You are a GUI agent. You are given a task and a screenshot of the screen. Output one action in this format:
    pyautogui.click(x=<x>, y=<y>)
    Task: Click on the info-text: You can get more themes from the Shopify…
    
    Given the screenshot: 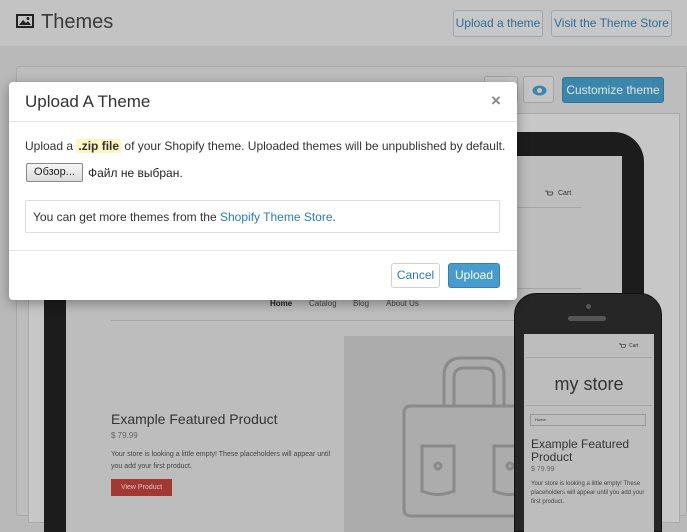 What is the action you would take?
    pyautogui.click(x=184, y=217)
    